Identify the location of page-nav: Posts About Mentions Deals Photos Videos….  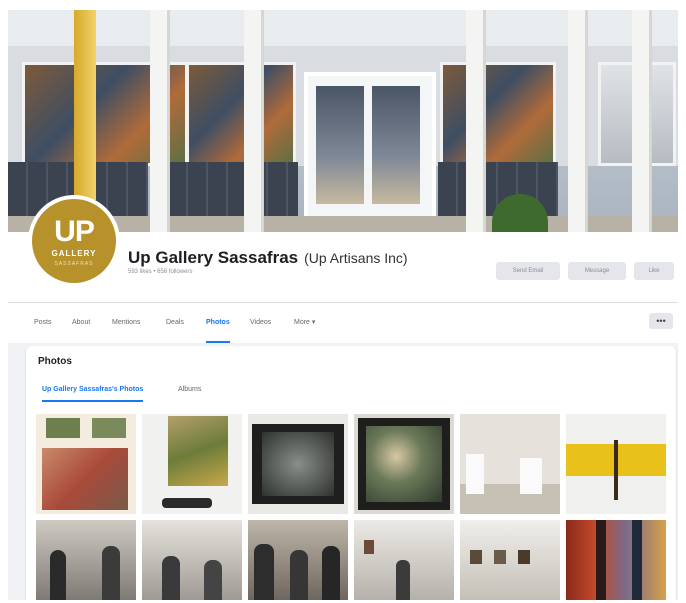
(343, 322).